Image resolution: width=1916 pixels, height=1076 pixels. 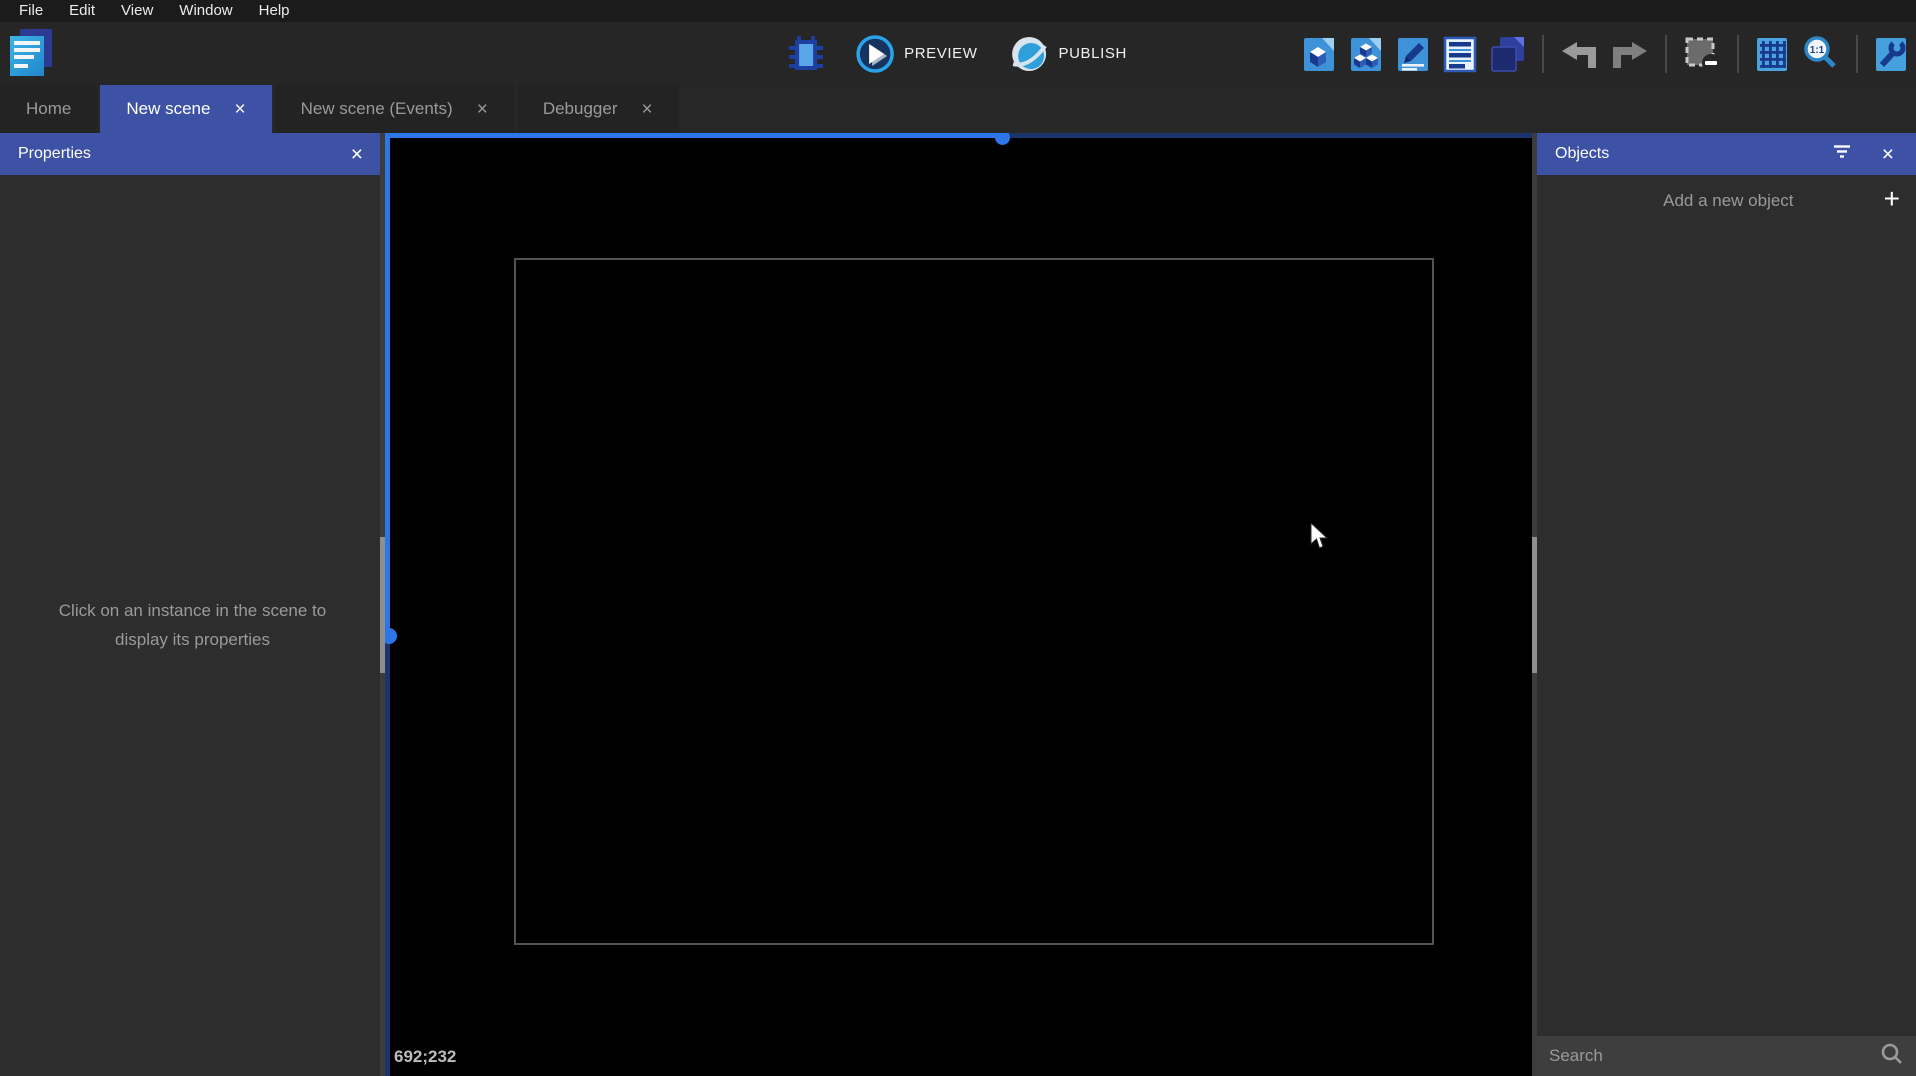 What do you see at coordinates (1002, 139) in the screenshot?
I see `horizontal-scroll-thumb` at bounding box center [1002, 139].